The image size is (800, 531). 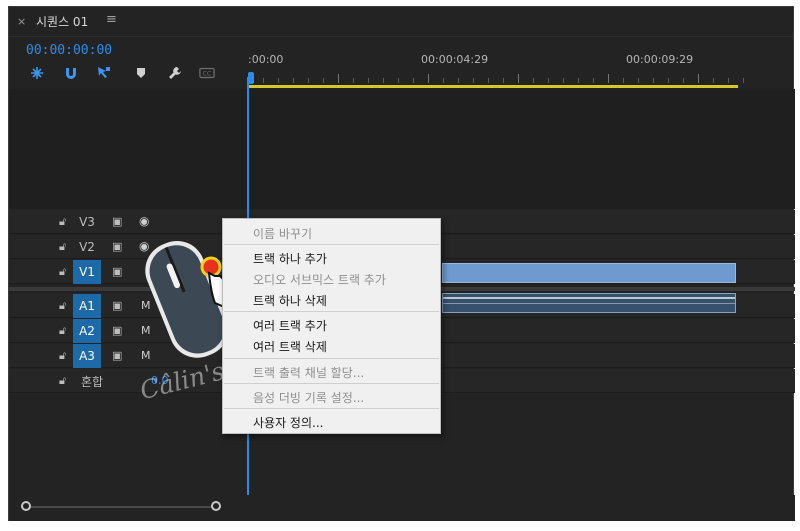 What do you see at coordinates (216, 506) in the screenshot?
I see `scroll-end-handle` at bounding box center [216, 506].